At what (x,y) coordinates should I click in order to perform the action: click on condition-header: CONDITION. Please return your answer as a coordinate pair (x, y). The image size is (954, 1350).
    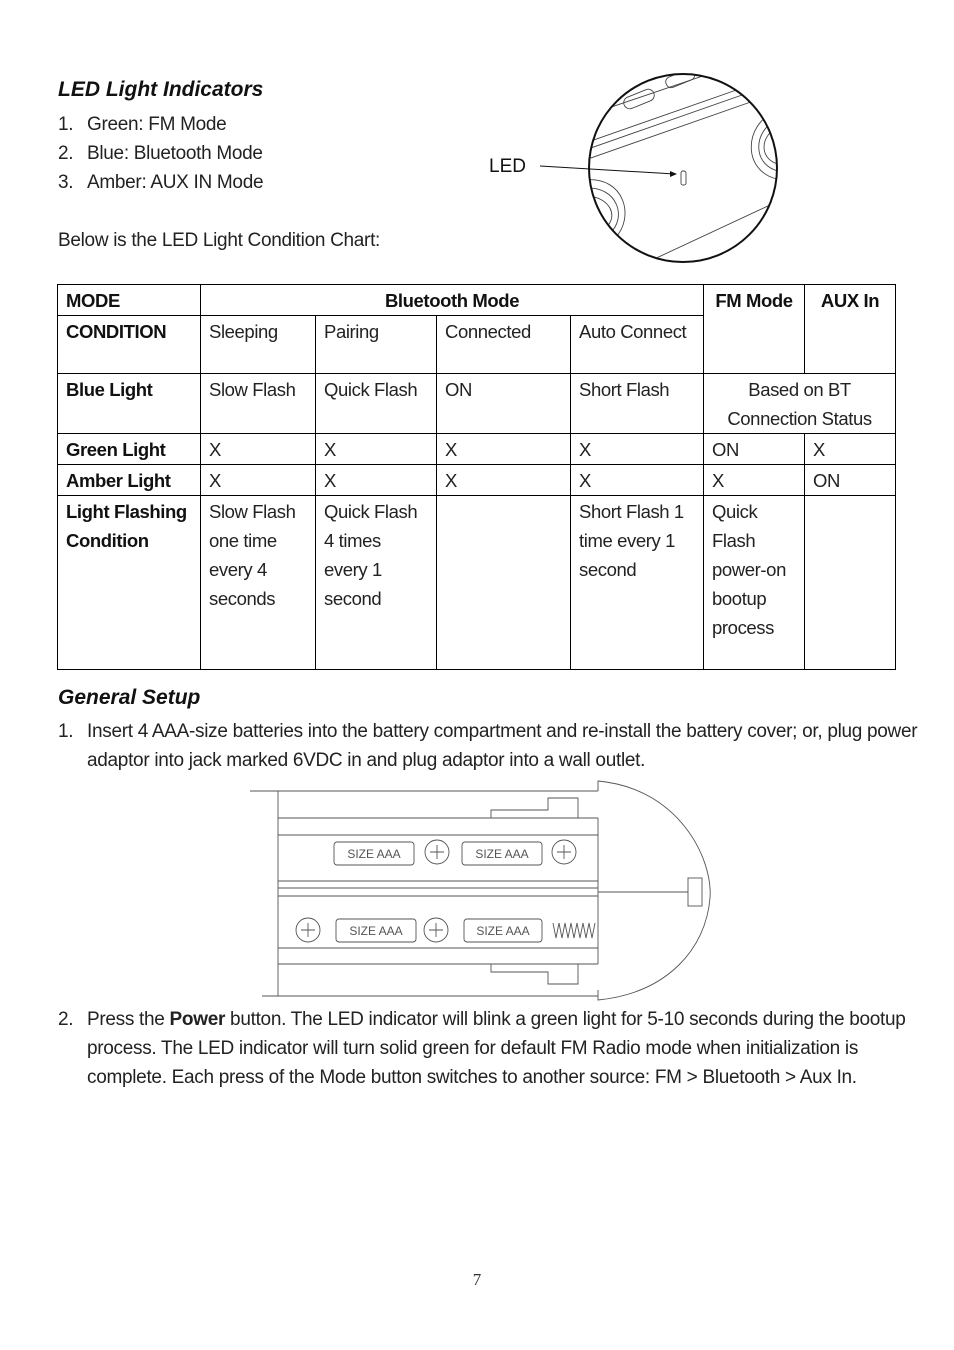
    Looking at the image, I should click on (129, 344).